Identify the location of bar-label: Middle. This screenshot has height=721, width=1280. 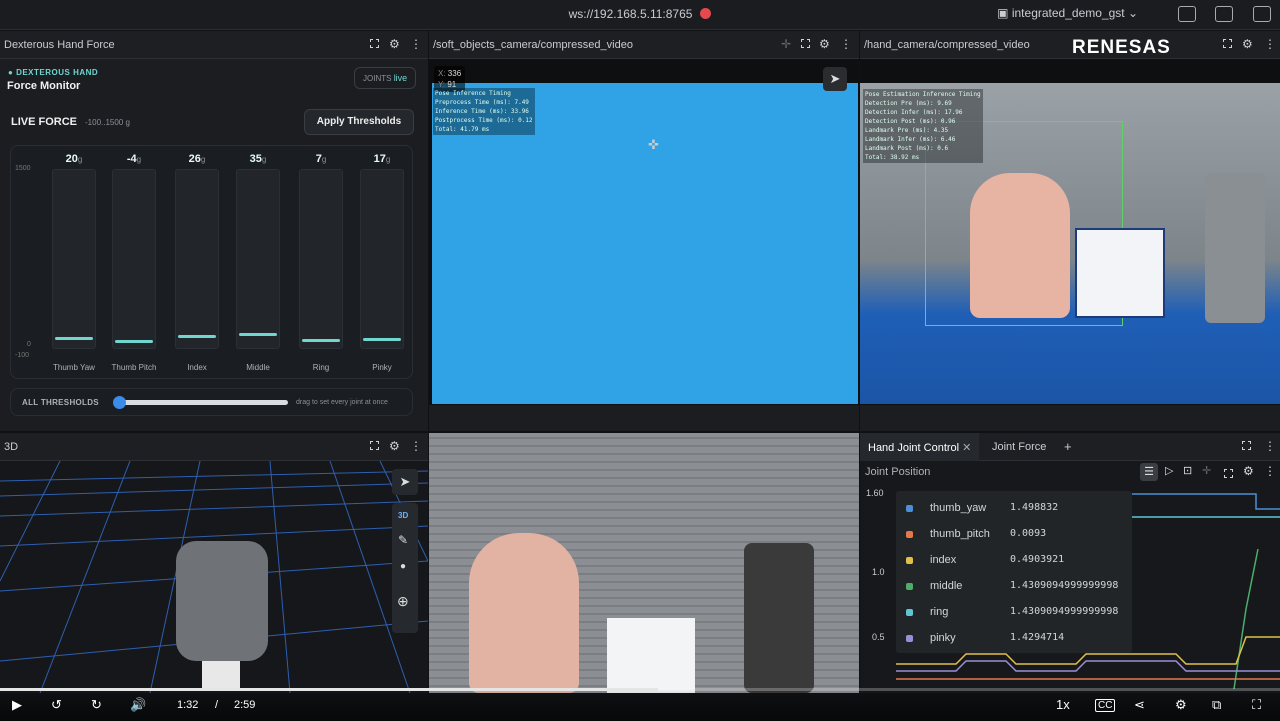
(258, 367).